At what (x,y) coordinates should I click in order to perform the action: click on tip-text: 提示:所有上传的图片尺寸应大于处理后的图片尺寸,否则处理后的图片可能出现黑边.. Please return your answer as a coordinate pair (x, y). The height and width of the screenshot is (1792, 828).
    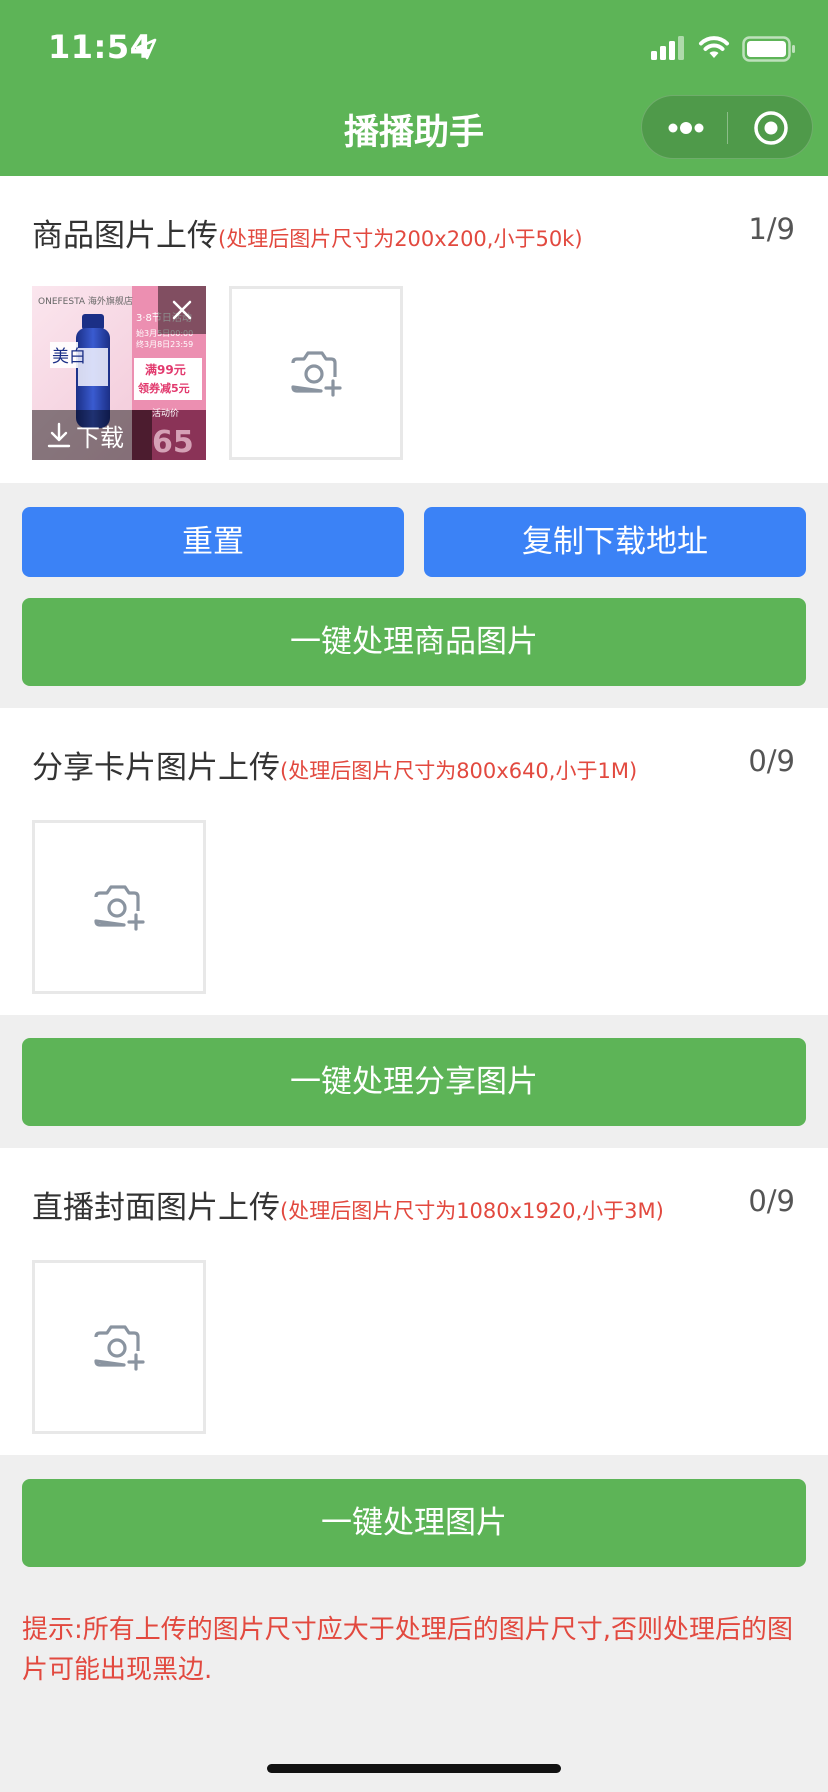
    Looking at the image, I should click on (408, 1650).